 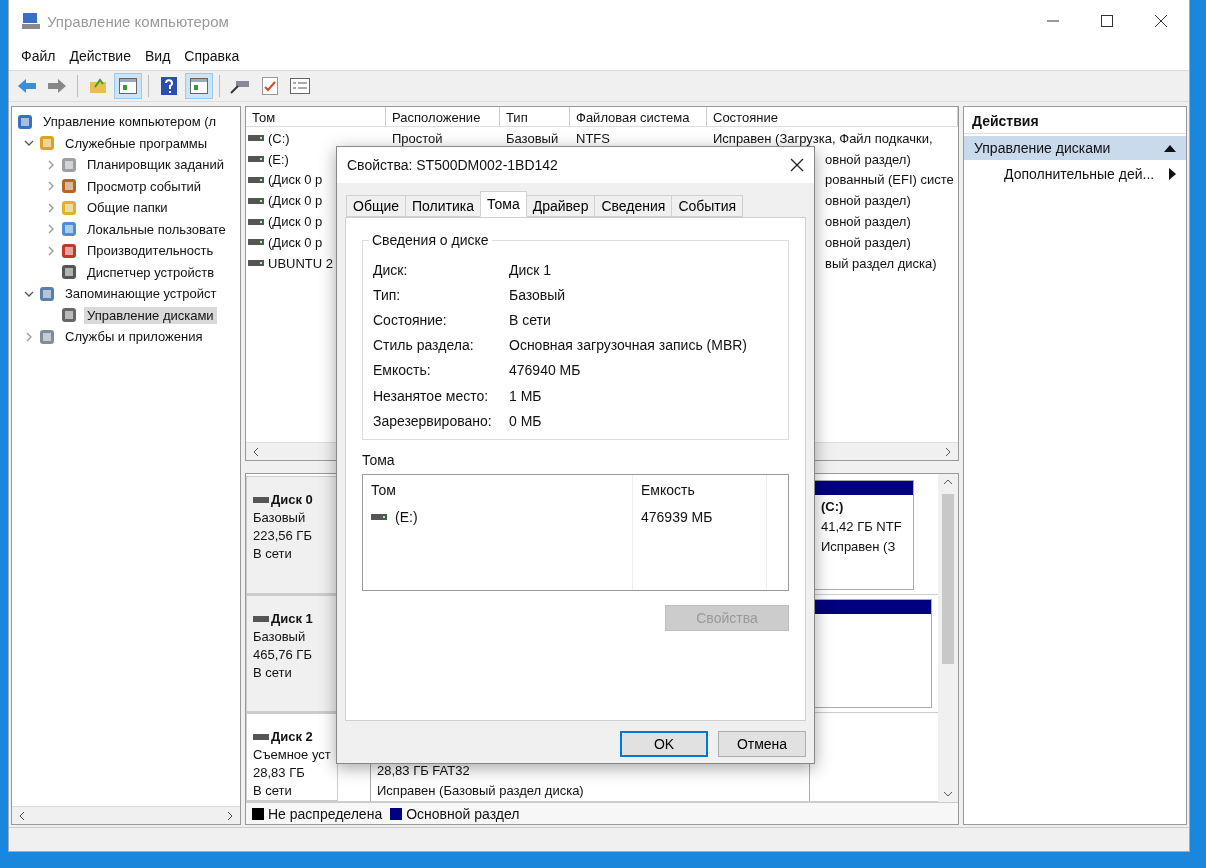 I want to click on tab: События, so click(x=707, y=206).